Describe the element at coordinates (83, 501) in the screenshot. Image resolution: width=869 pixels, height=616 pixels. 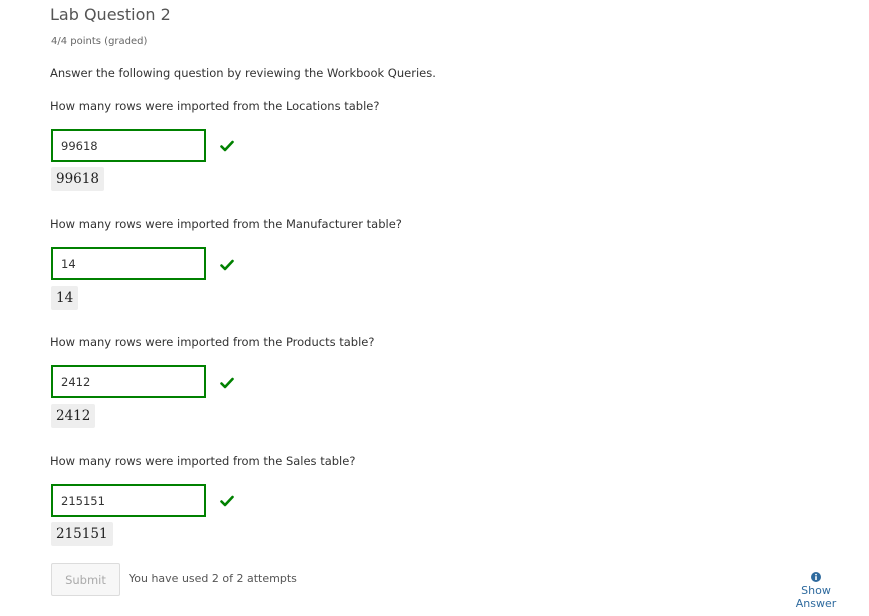
I see `answer-input-value: 215151` at that location.